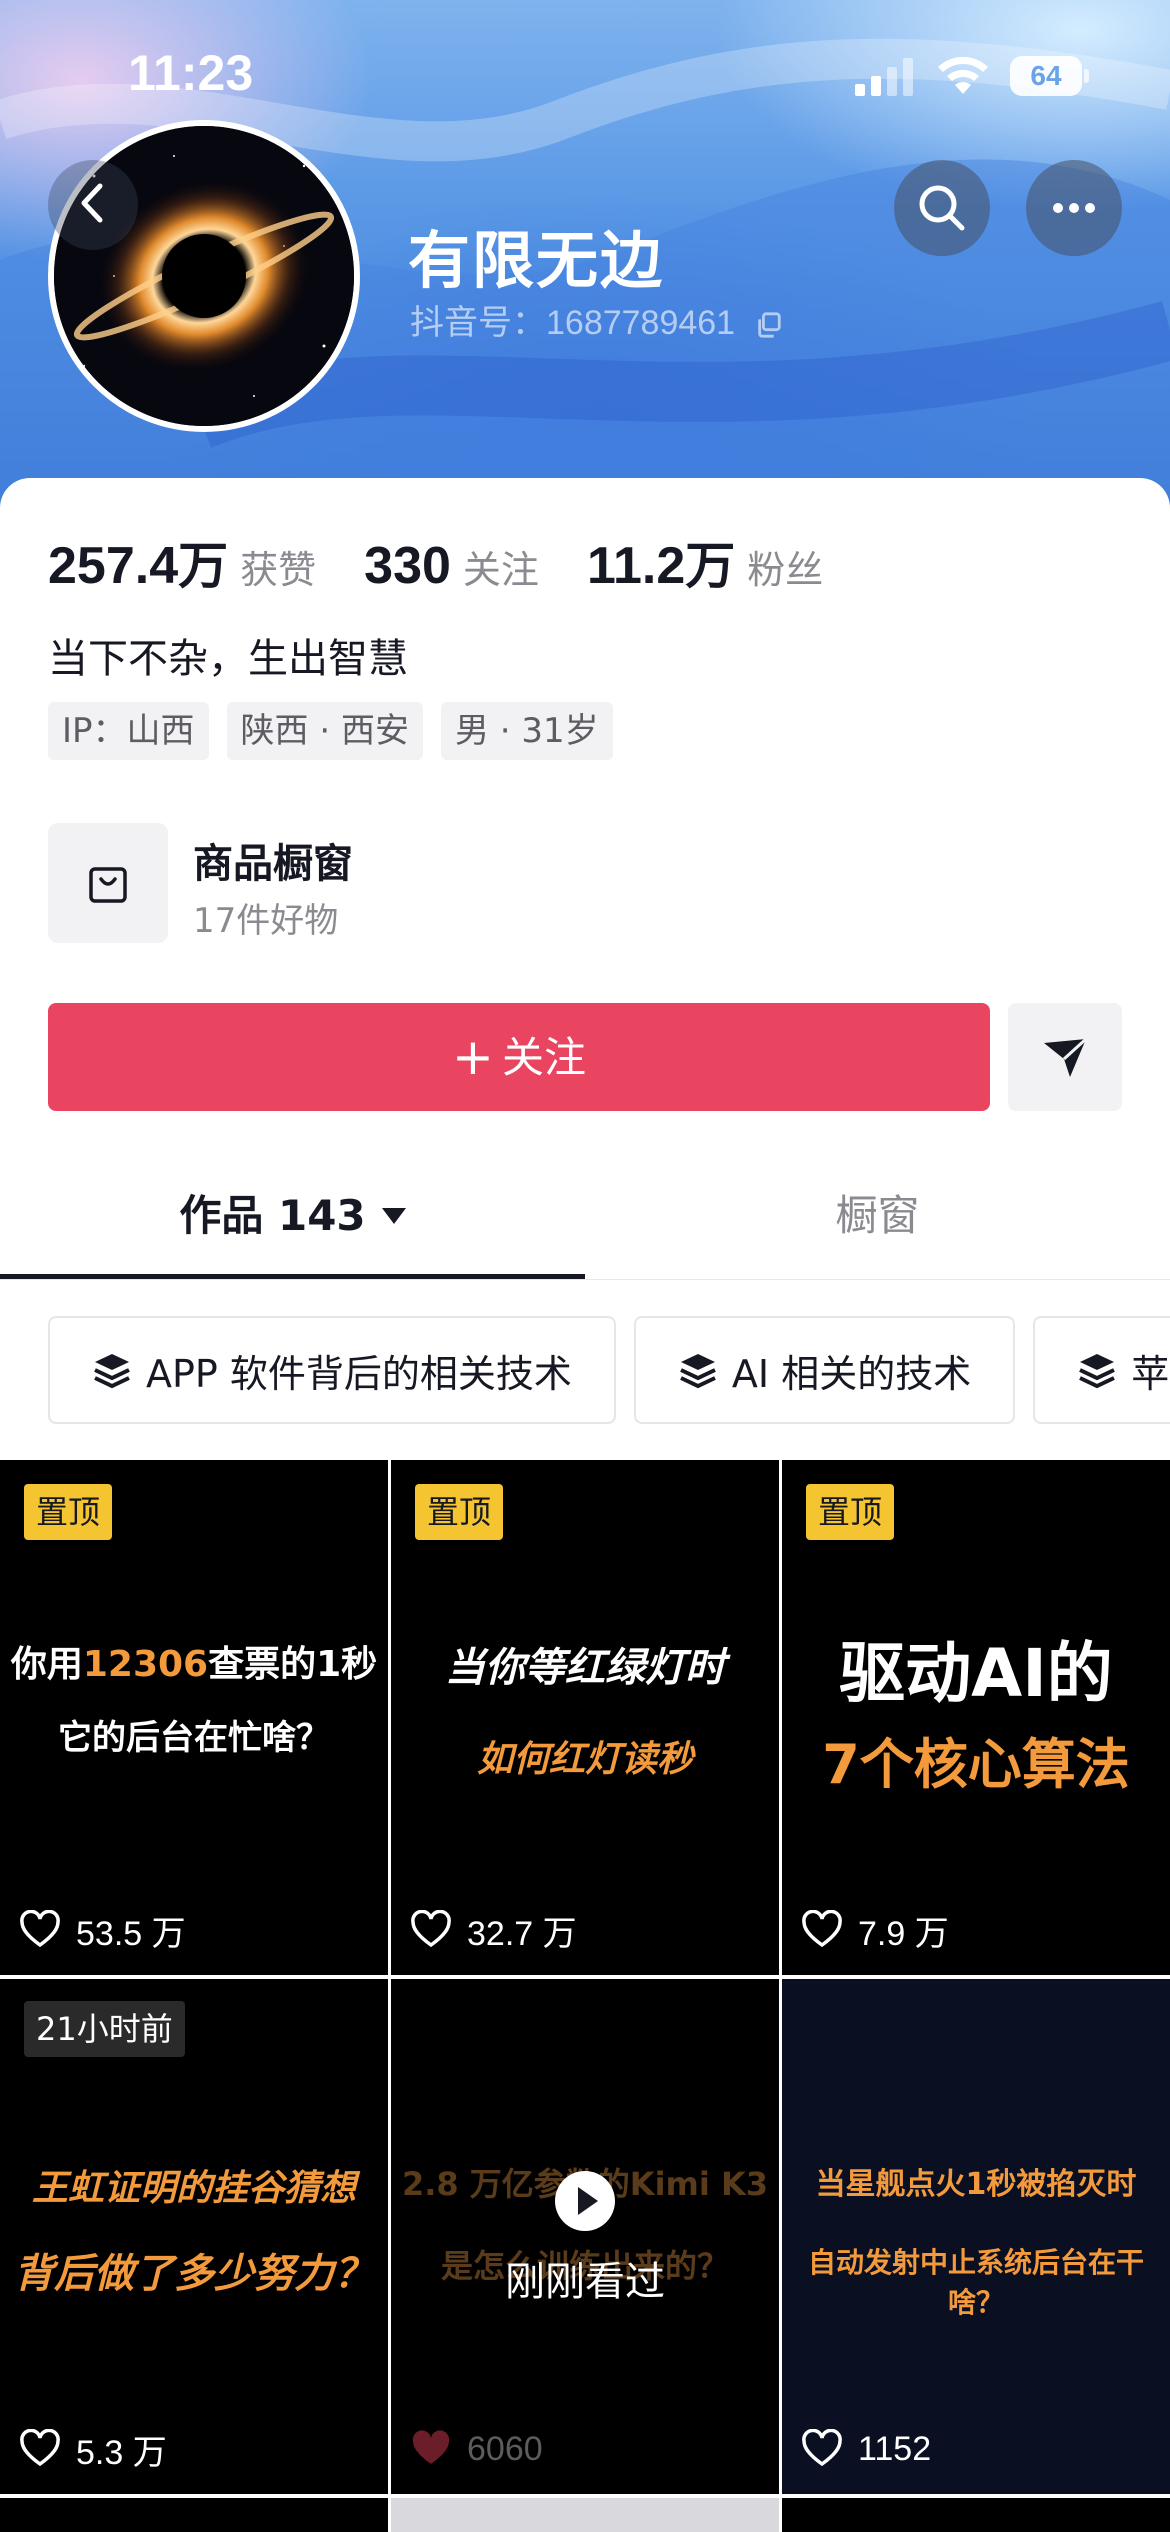 The image size is (1170, 2532). I want to click on shop-window-entry: 商品橱窗 17件好物, so click(348, 884).